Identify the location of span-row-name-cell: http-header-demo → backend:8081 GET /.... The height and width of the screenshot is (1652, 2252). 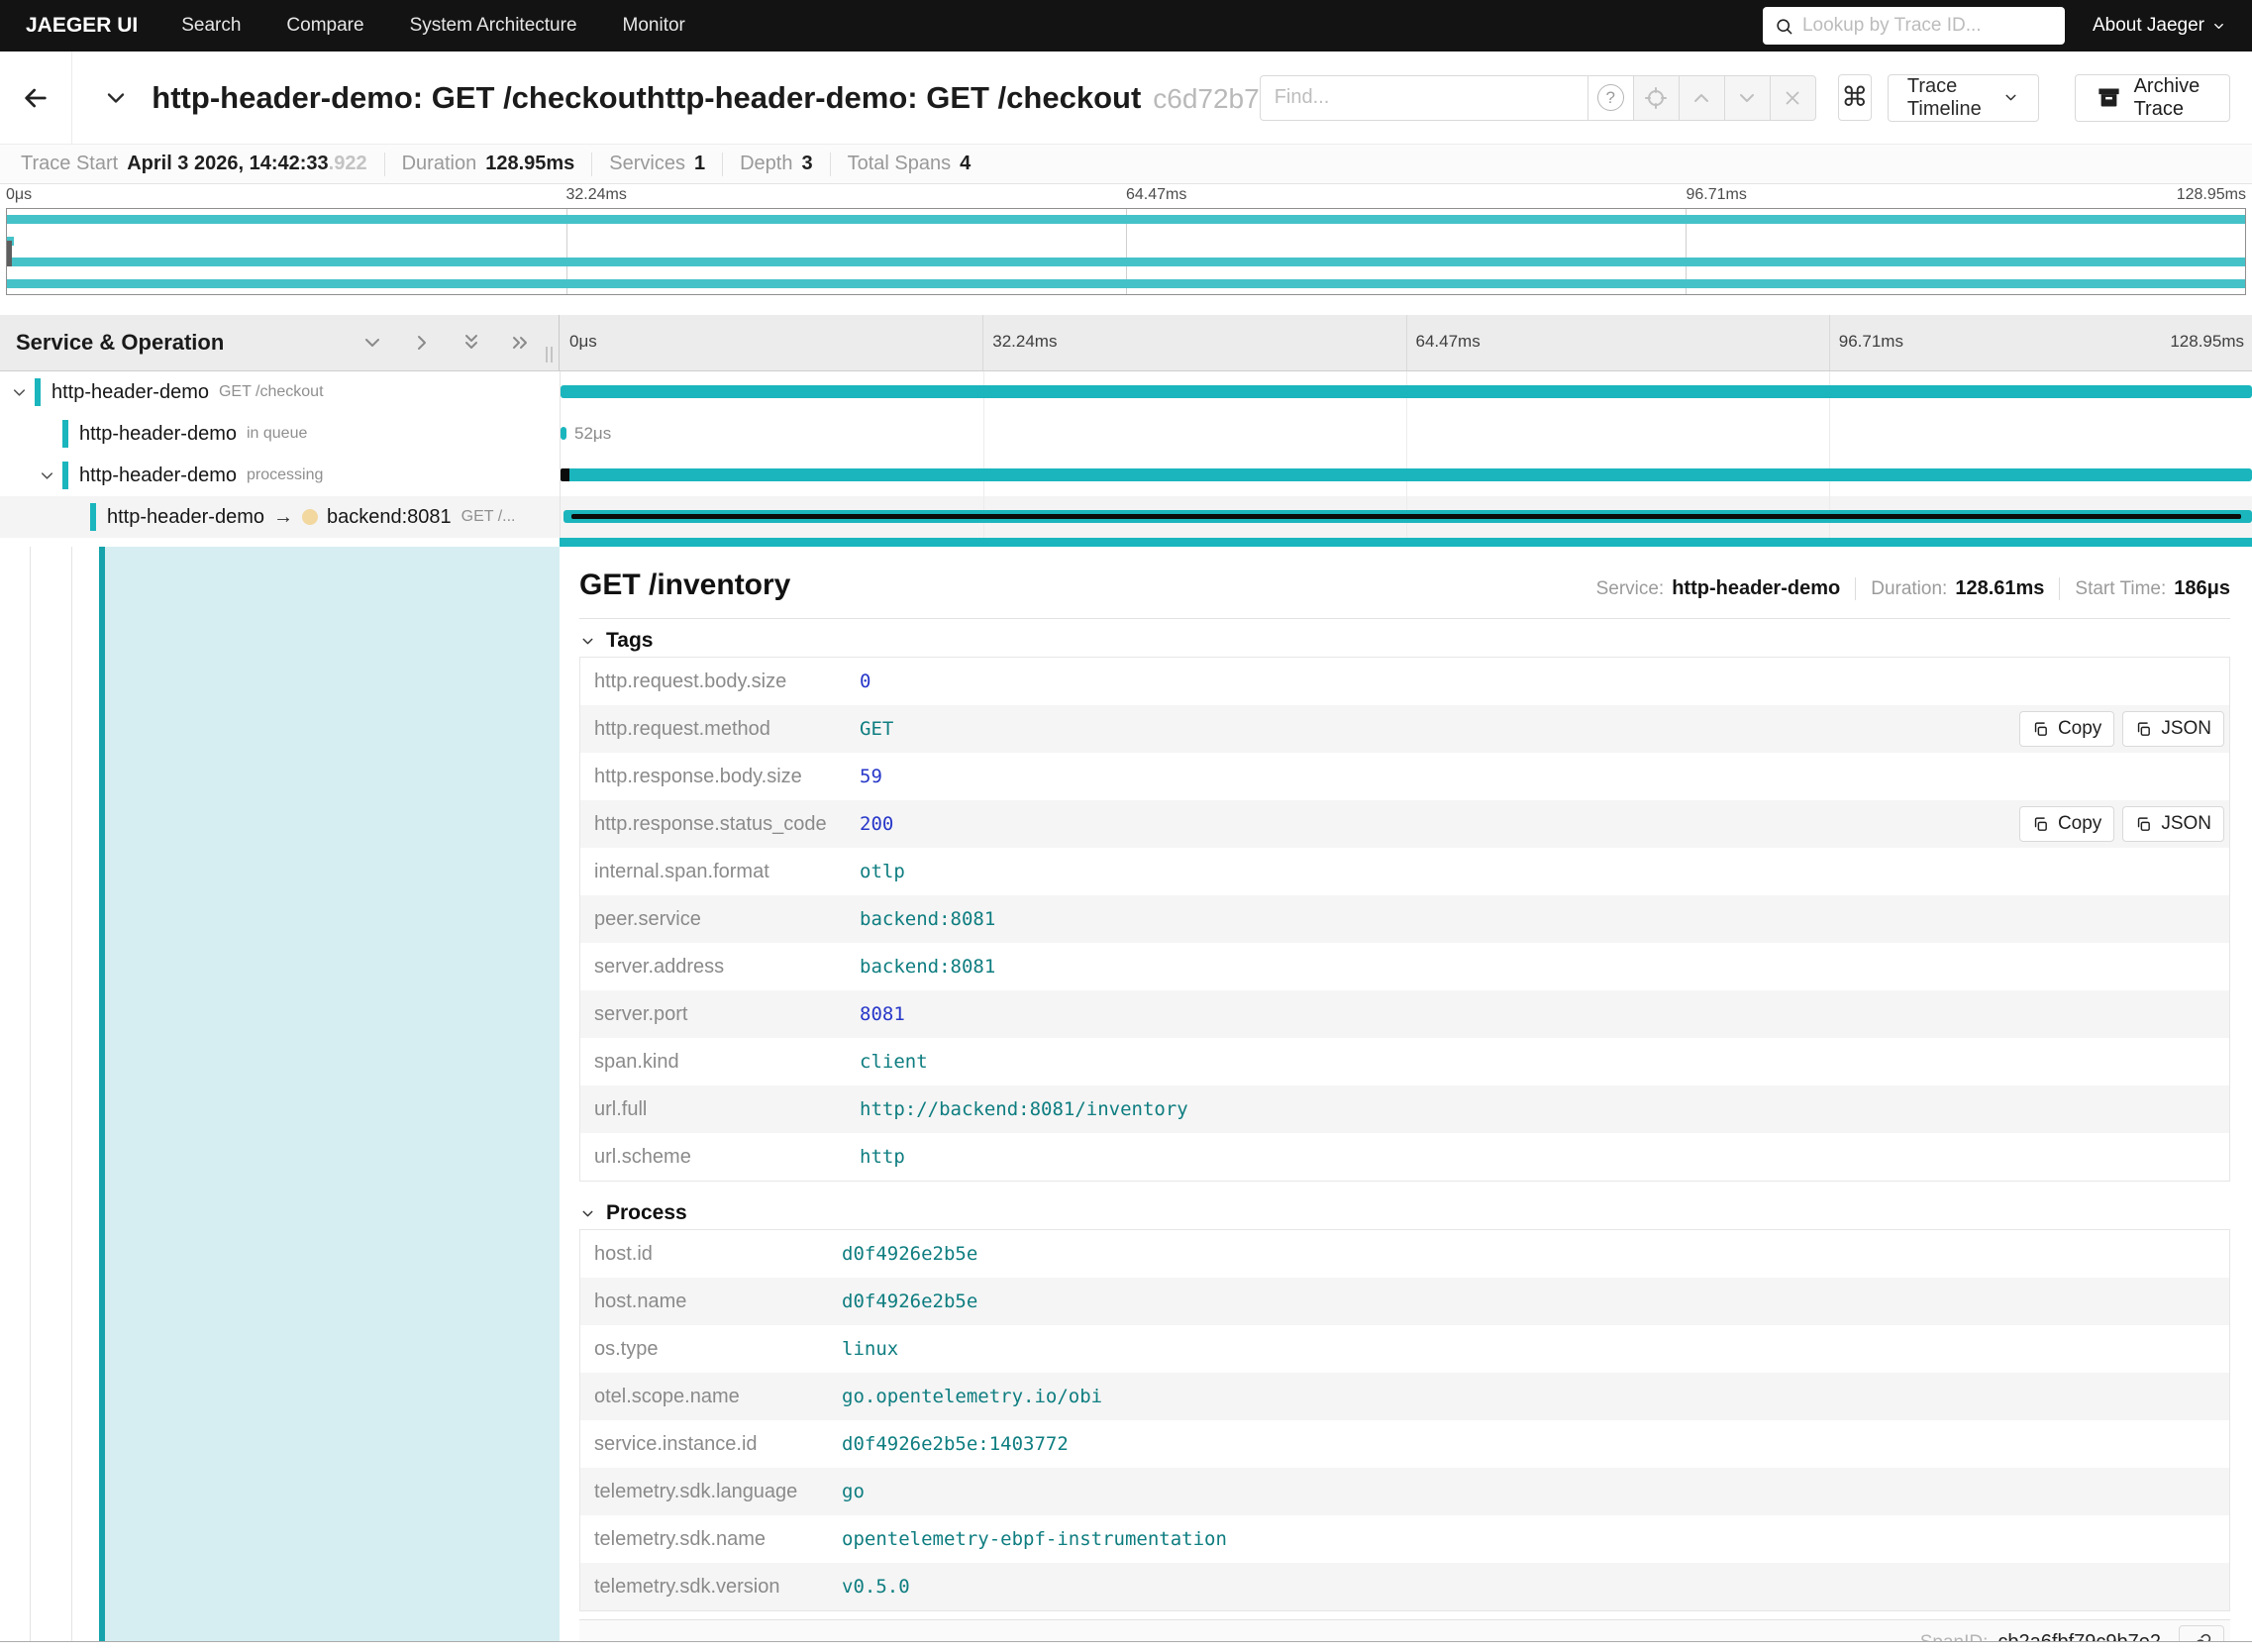
(280, 517).